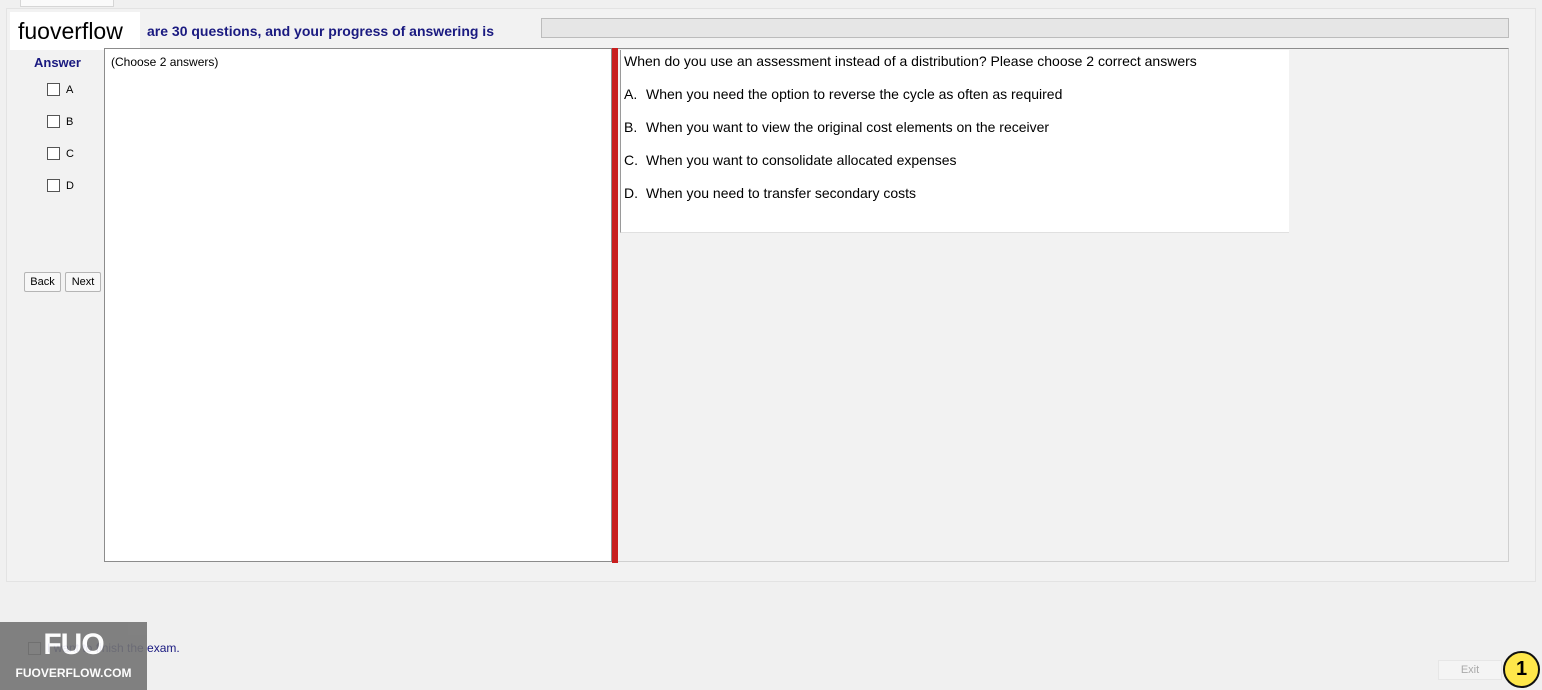  What do you see at coordinates (70, 185) in the screenshot?
I see `answer-option-d-label: D` at bounding box center [70, 185].